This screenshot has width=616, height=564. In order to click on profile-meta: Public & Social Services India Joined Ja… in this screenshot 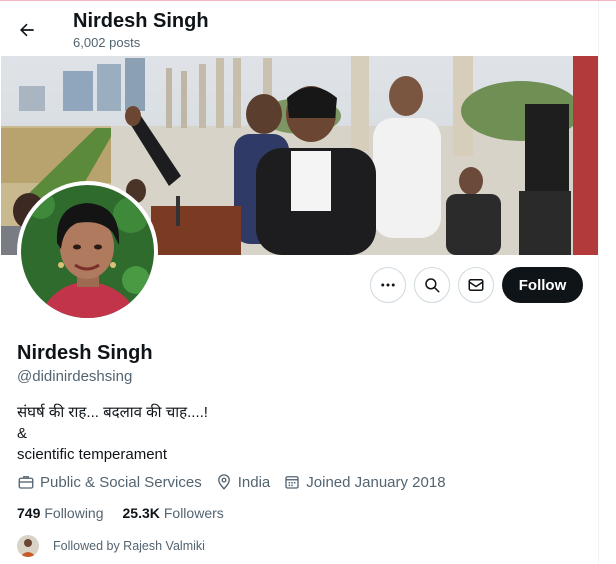, I will do `click(238, 482)`.